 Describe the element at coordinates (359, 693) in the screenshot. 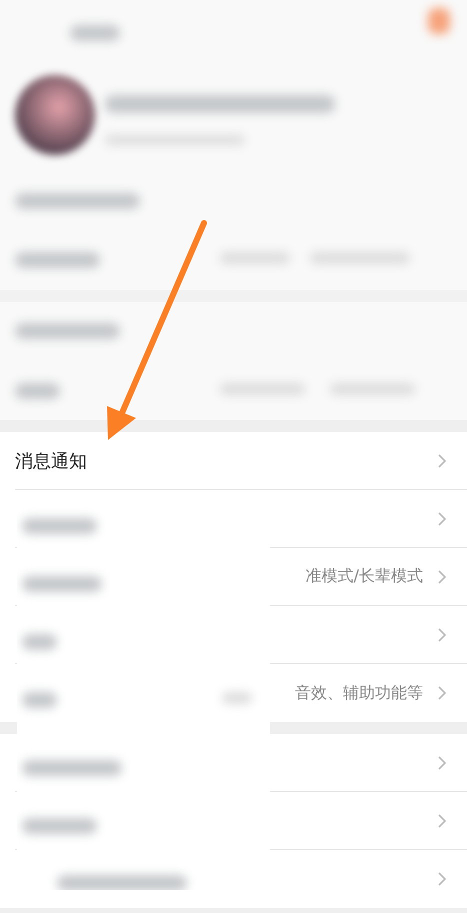

I see `row-value: 音效、辅助功能等` at that location.